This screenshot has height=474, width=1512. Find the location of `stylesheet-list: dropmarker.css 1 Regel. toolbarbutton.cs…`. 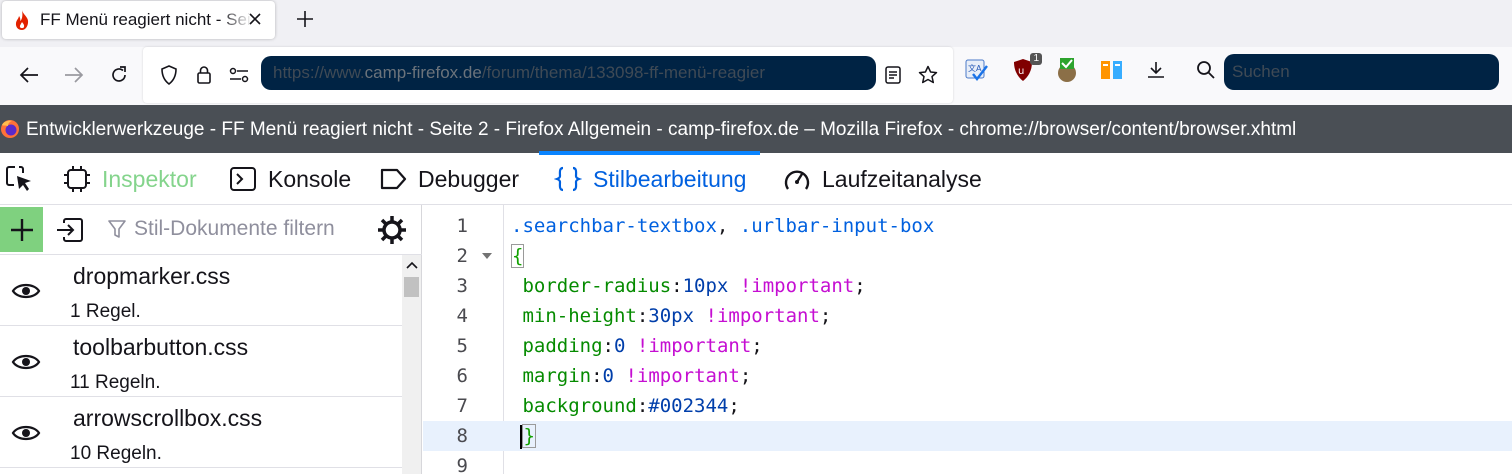

stylesheet-list: dropmarker.css 1 Regel. toolbarbutton.cs… is located at coordinates (201, 364).